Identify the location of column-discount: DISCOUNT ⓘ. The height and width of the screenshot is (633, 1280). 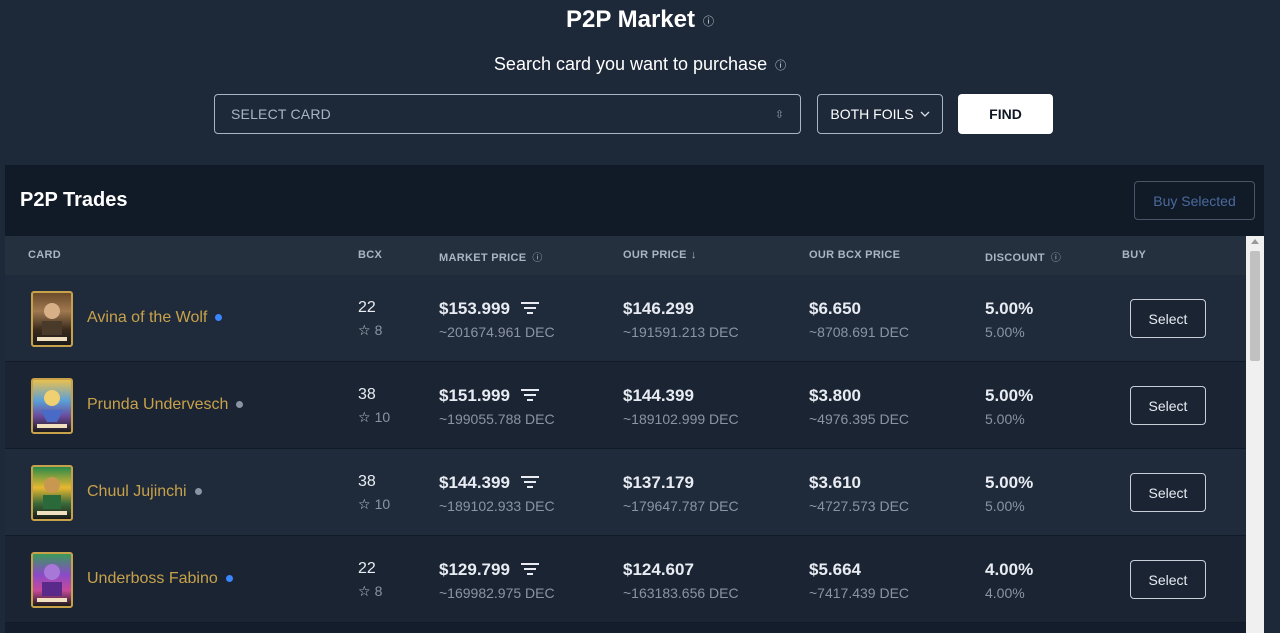
(1023, 256).